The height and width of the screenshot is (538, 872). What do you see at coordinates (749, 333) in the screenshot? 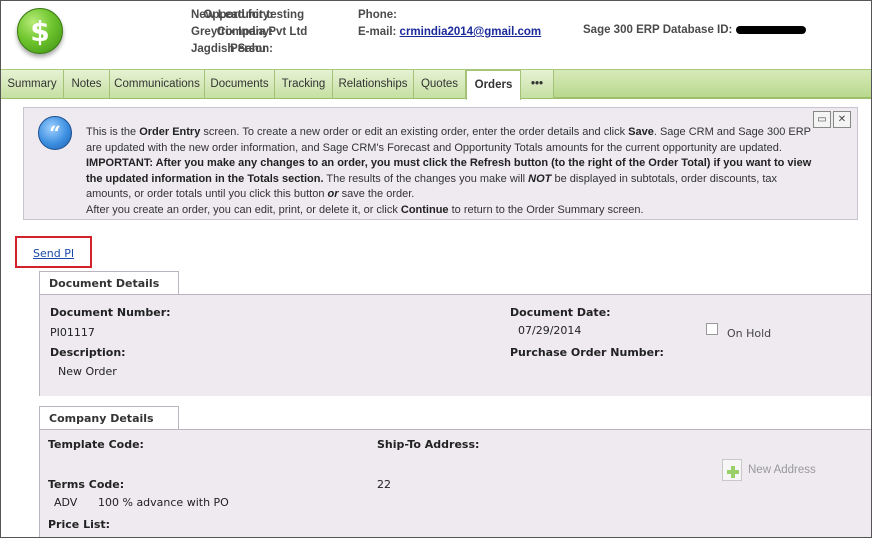
I see `on-hold-label: On Hold` at bounding box center [749, 333].